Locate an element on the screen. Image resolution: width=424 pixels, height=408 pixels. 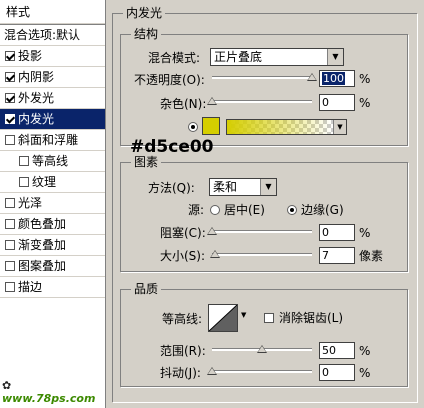
style-item-label: 渐变叠加 is located at coordinates (42, 245).